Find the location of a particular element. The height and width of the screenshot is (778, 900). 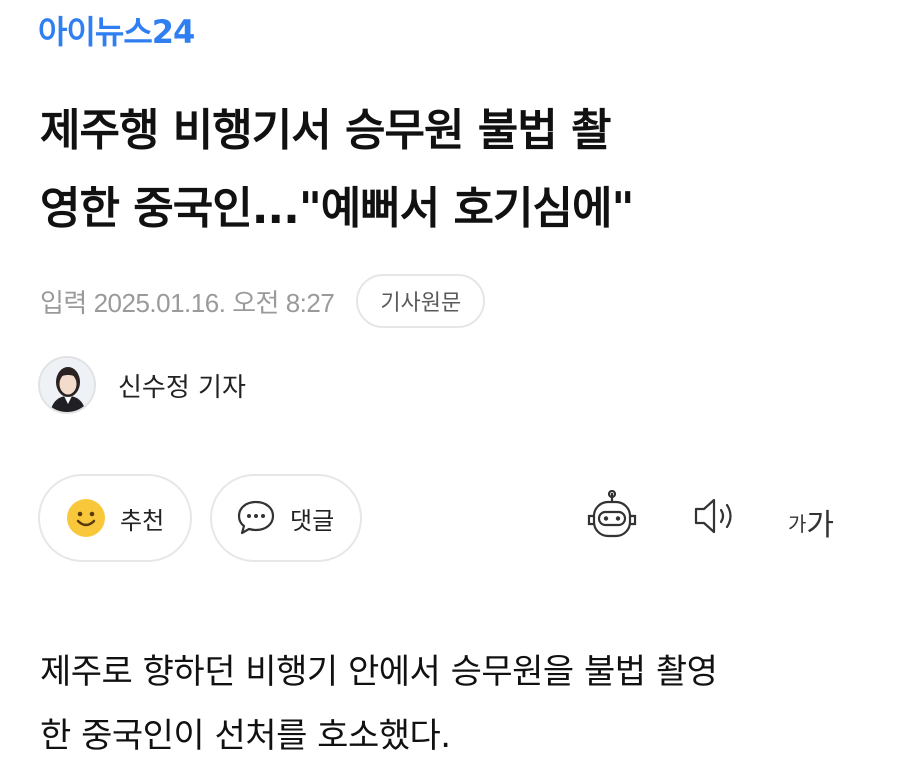

author-avatar-image is located at coordinates (67, 385).